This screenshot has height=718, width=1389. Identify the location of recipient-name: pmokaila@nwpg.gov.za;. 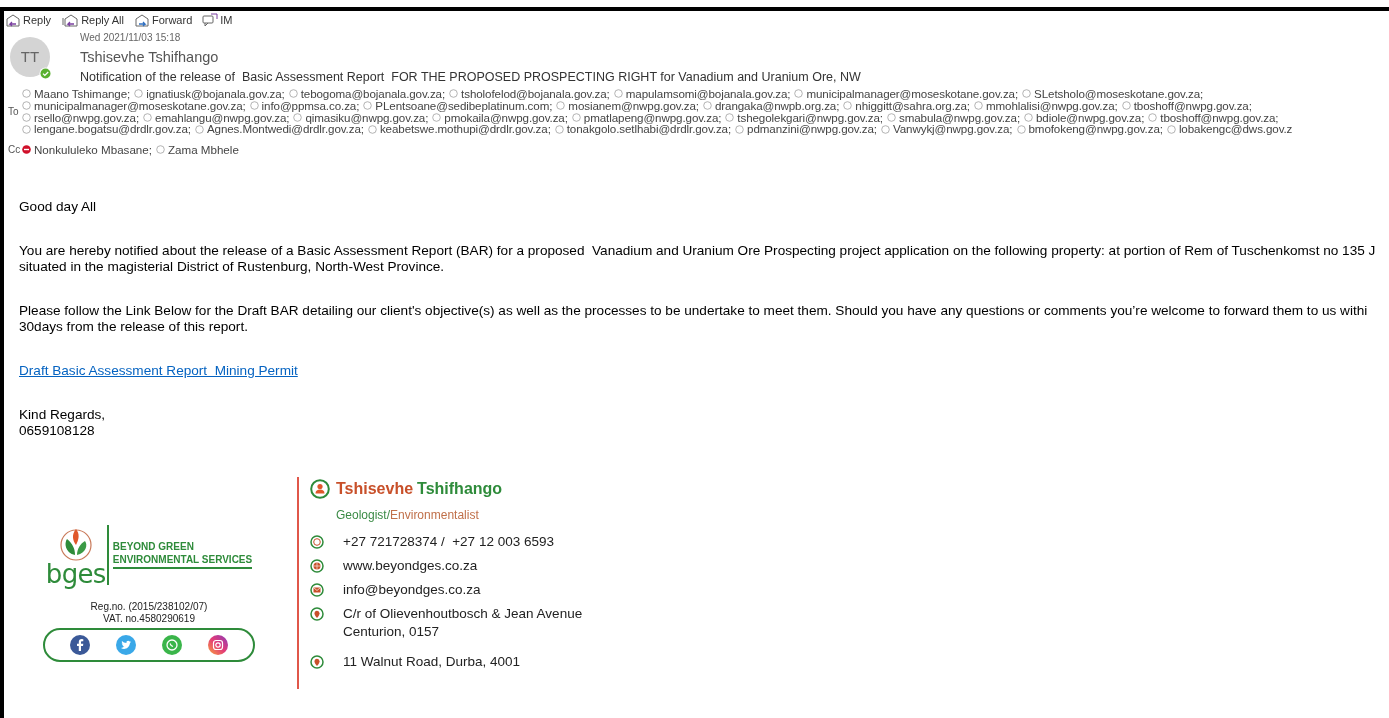
(506, 117).